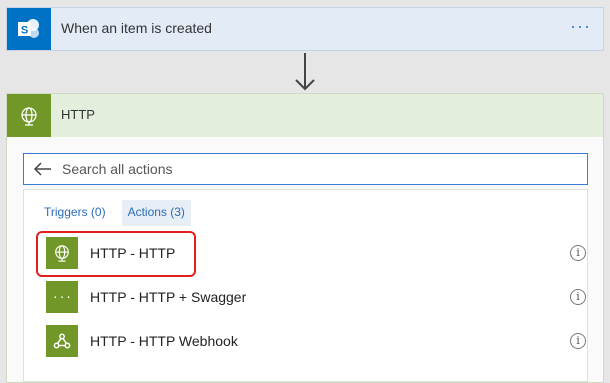  What do you see at coordinates (132, 253) in the screenshot?
I see `action-label: HTTP - HTTP` at bounding box center [132, 253].